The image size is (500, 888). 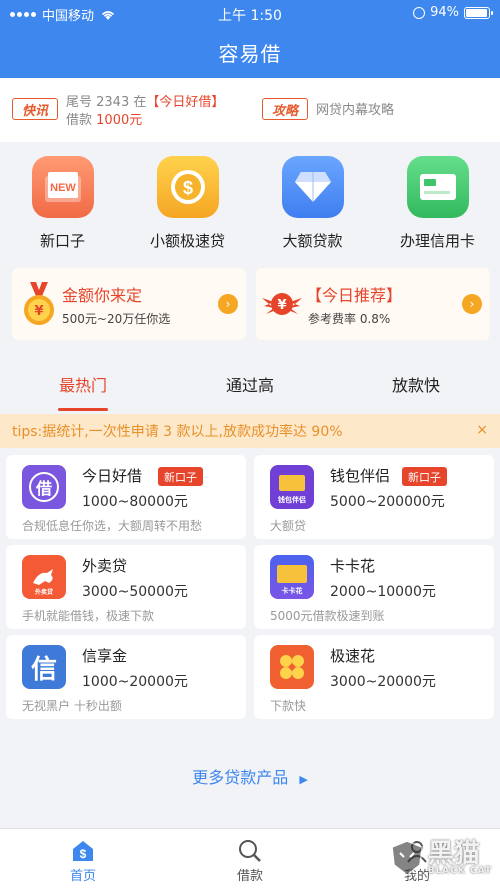 What do you see at coordinates (72, 706) in the screenshot?
I see `product-desc: 无视黑户 十秒出额` at bounding box center [72, 706].